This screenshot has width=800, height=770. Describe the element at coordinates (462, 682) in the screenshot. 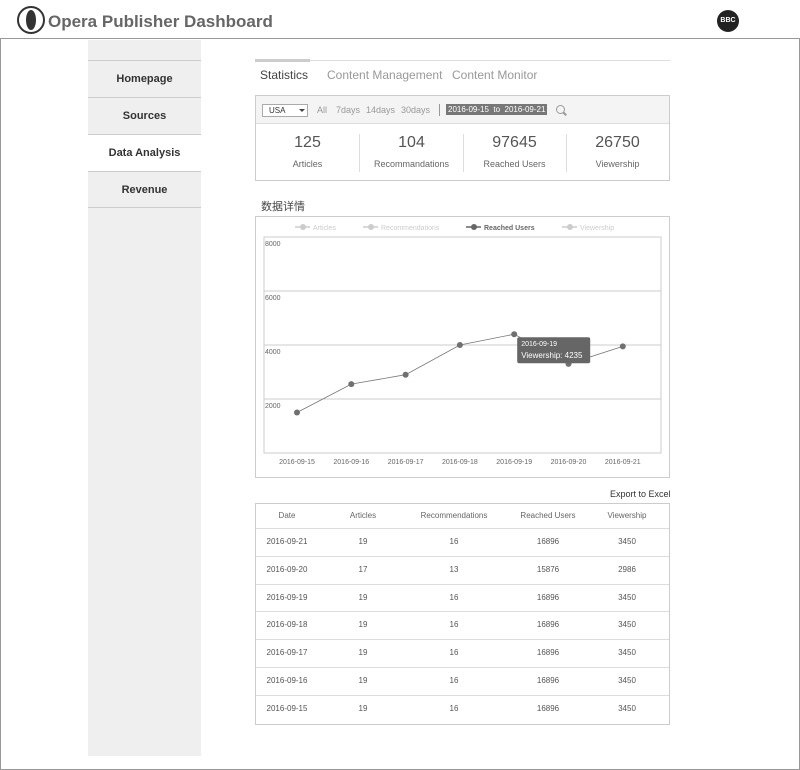

I see `table-row: 2016-09-16 19 16 16896 3450` at that location.